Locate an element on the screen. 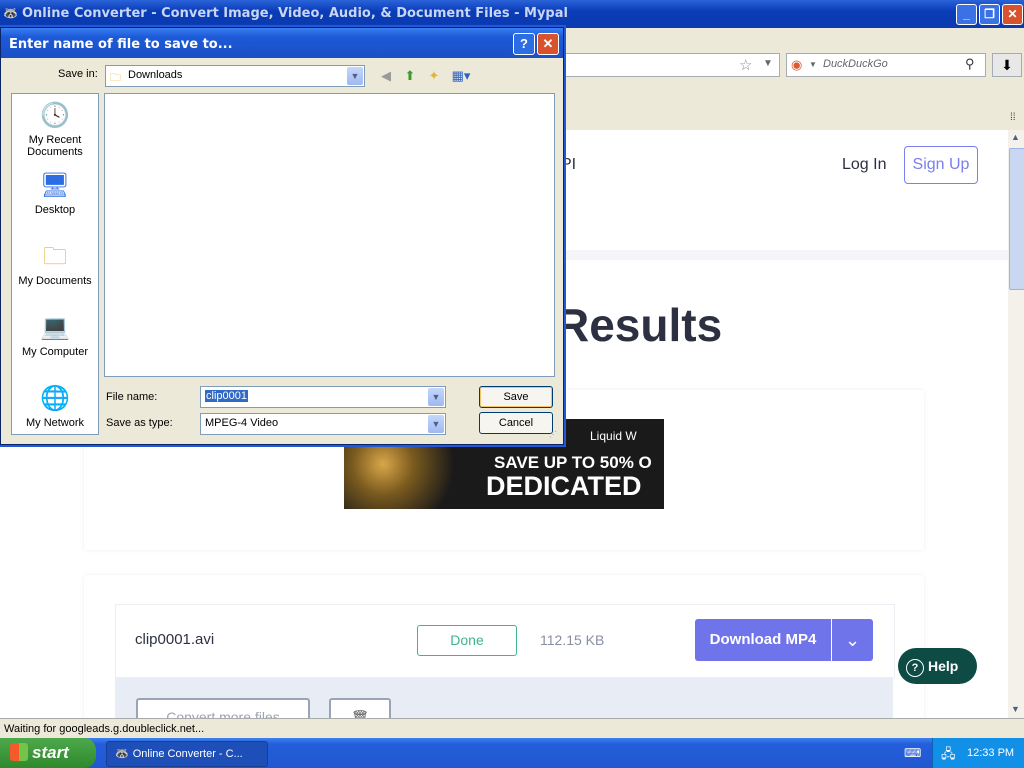  download-arrow-icon: ⬇ is located at coordinates (1007, 65).